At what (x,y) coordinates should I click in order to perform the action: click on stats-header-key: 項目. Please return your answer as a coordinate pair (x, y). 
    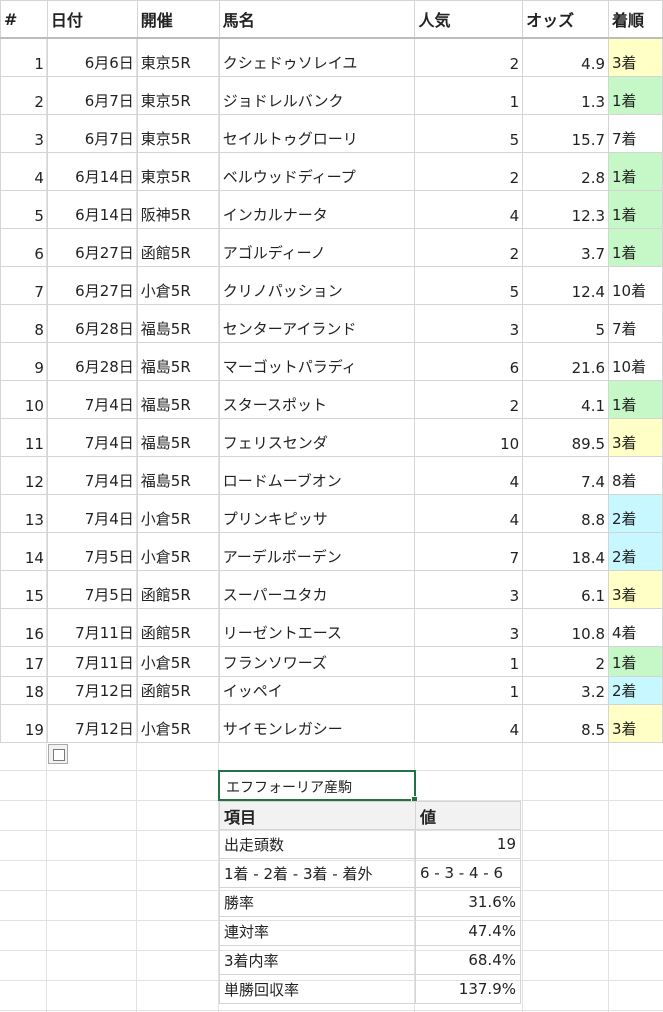
    Looking at the image, I should click on (317, 815).